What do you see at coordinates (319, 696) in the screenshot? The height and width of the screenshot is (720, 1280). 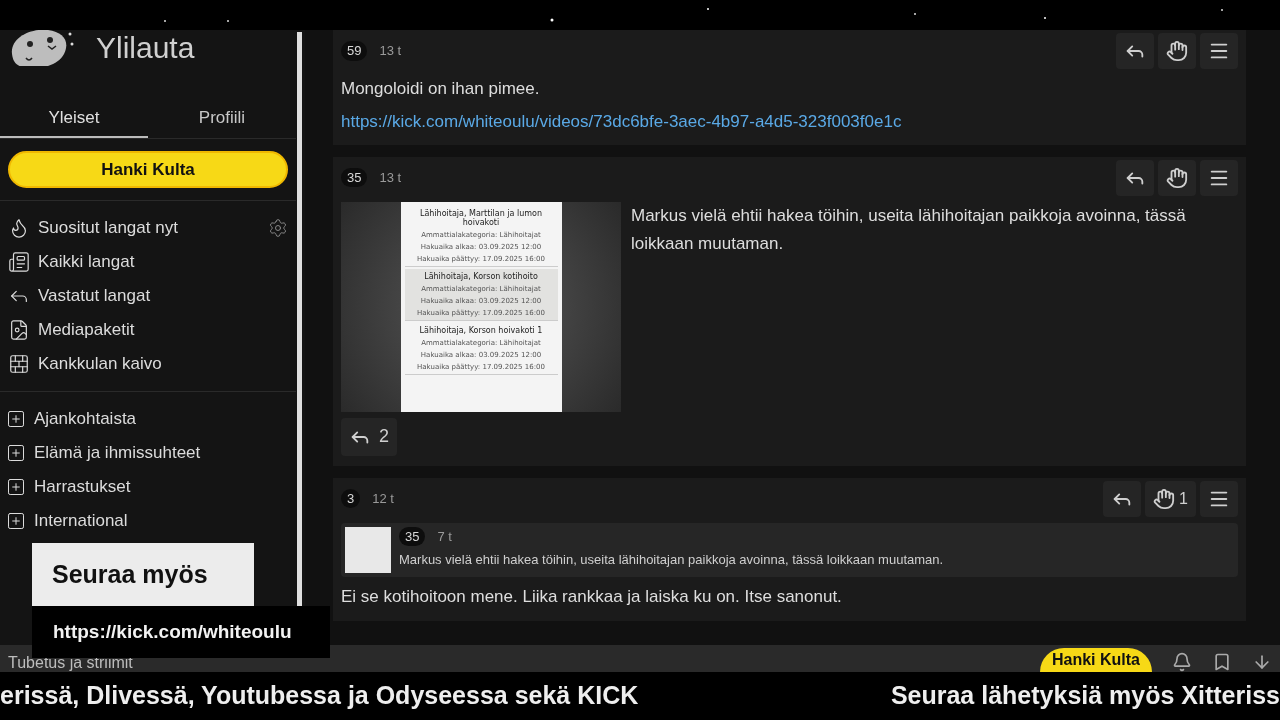 I see `ticker-text: erissä, Dlivessä, Youtubessa ja Odyseessa sekä KICK` at bounding box center [319, 696].